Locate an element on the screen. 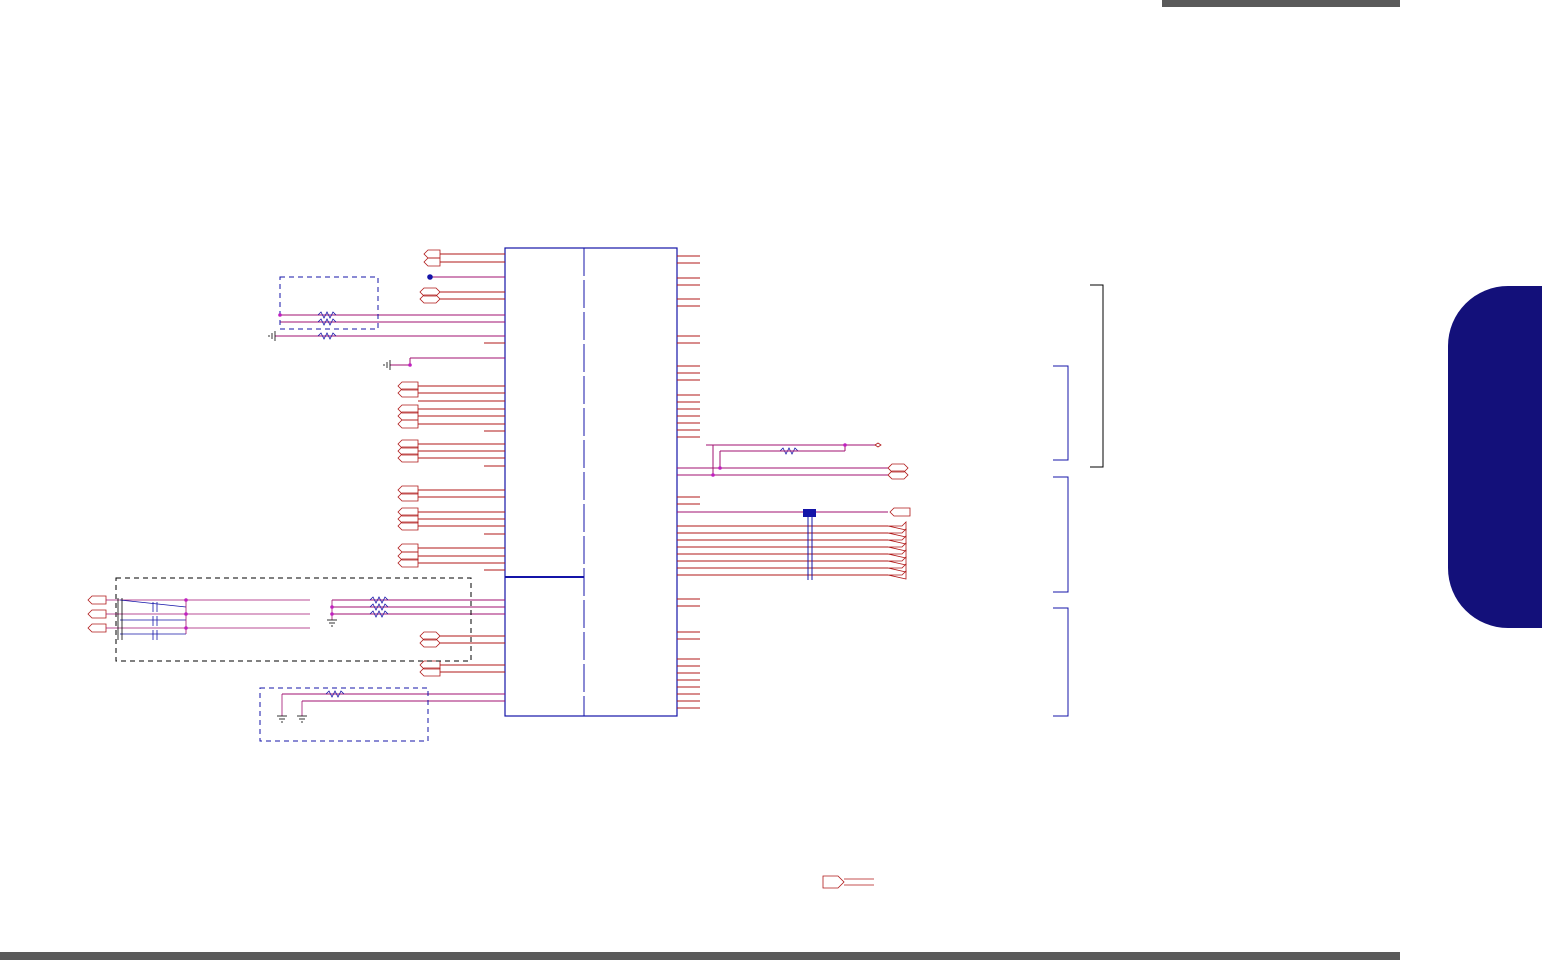 The width and height of the screenshot is (1542, 960). jumper-block is located at coordinates (809, 513).